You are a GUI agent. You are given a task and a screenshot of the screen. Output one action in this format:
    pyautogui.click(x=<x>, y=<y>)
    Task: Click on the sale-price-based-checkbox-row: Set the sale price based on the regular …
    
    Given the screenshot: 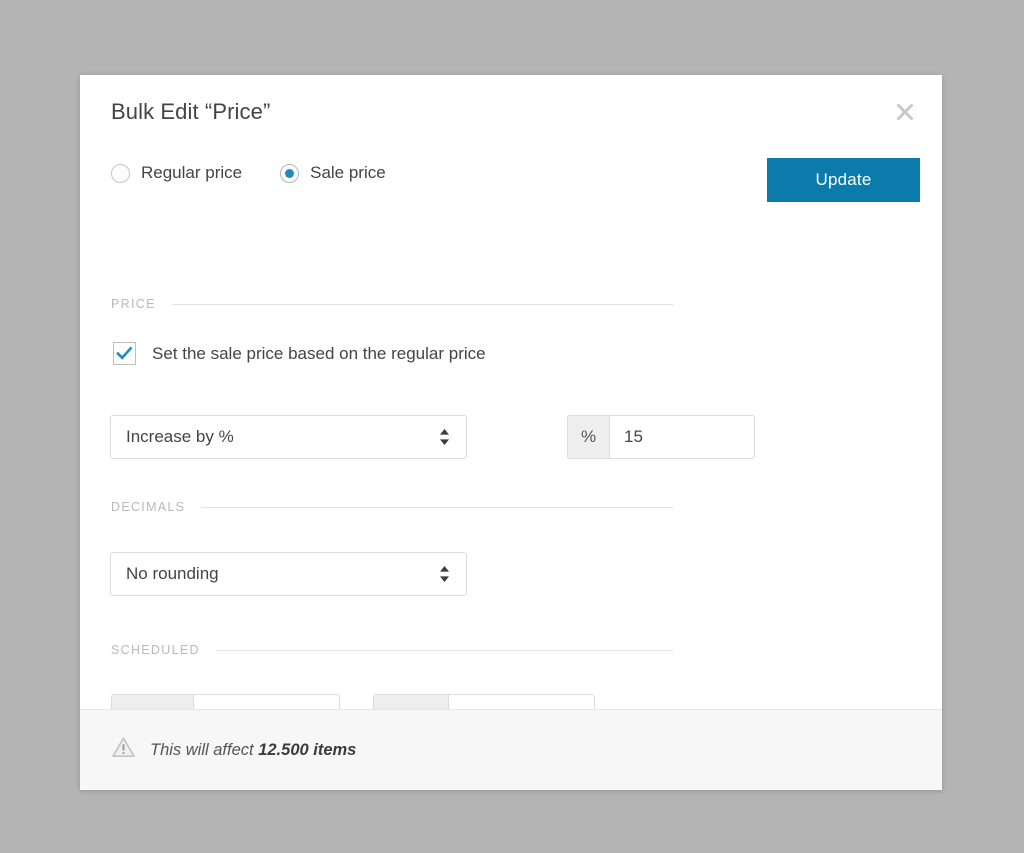 What is the action you would take?
    pyautogui.click(x=299, y=353)
    